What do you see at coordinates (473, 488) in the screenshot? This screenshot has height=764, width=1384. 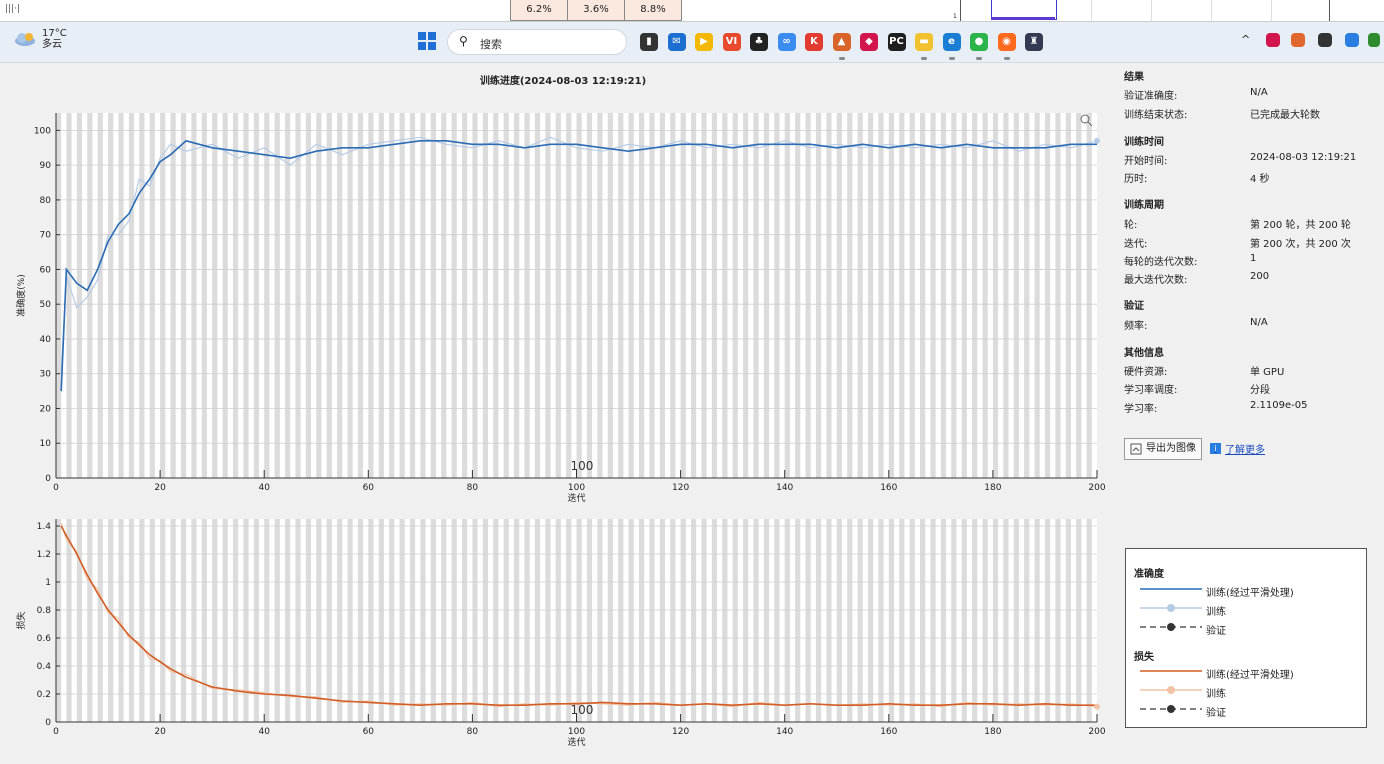 I see `acc-x-tick-label: 80` at bounding box center [473, 488].